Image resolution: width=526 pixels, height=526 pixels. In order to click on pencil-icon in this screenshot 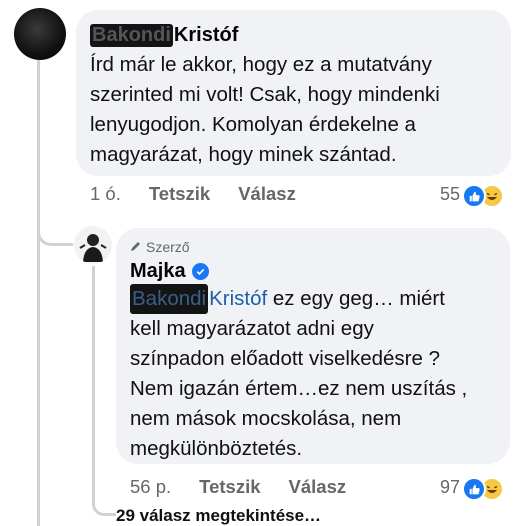, I will do `click(136, 247)`.